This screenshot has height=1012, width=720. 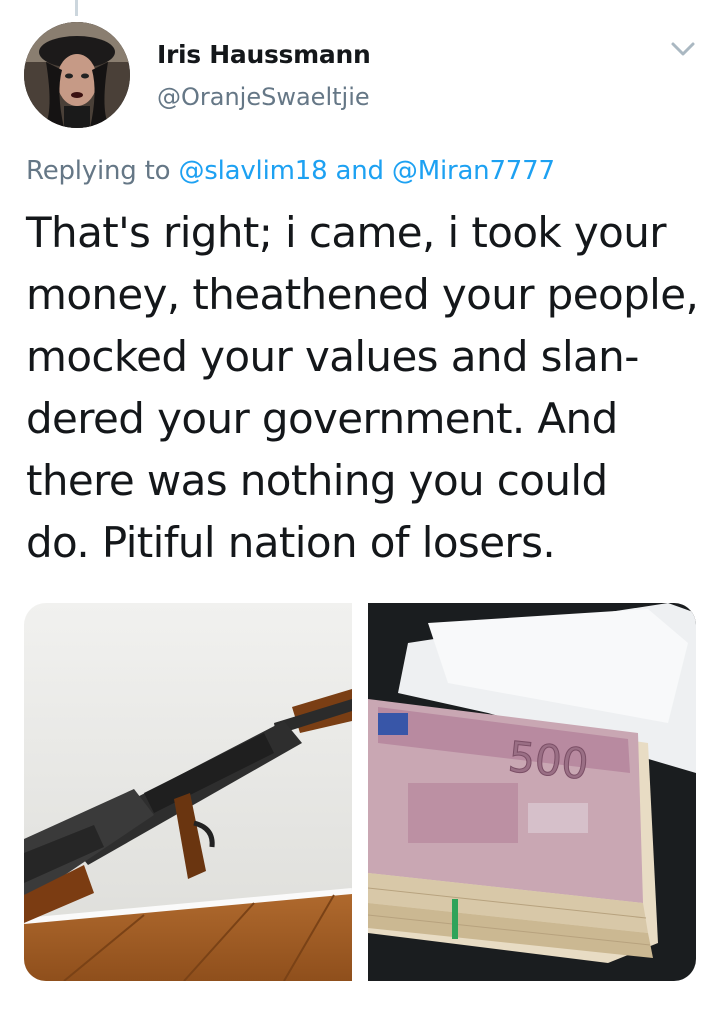 I want to click on avatar-image, so click(x=77, y=75).